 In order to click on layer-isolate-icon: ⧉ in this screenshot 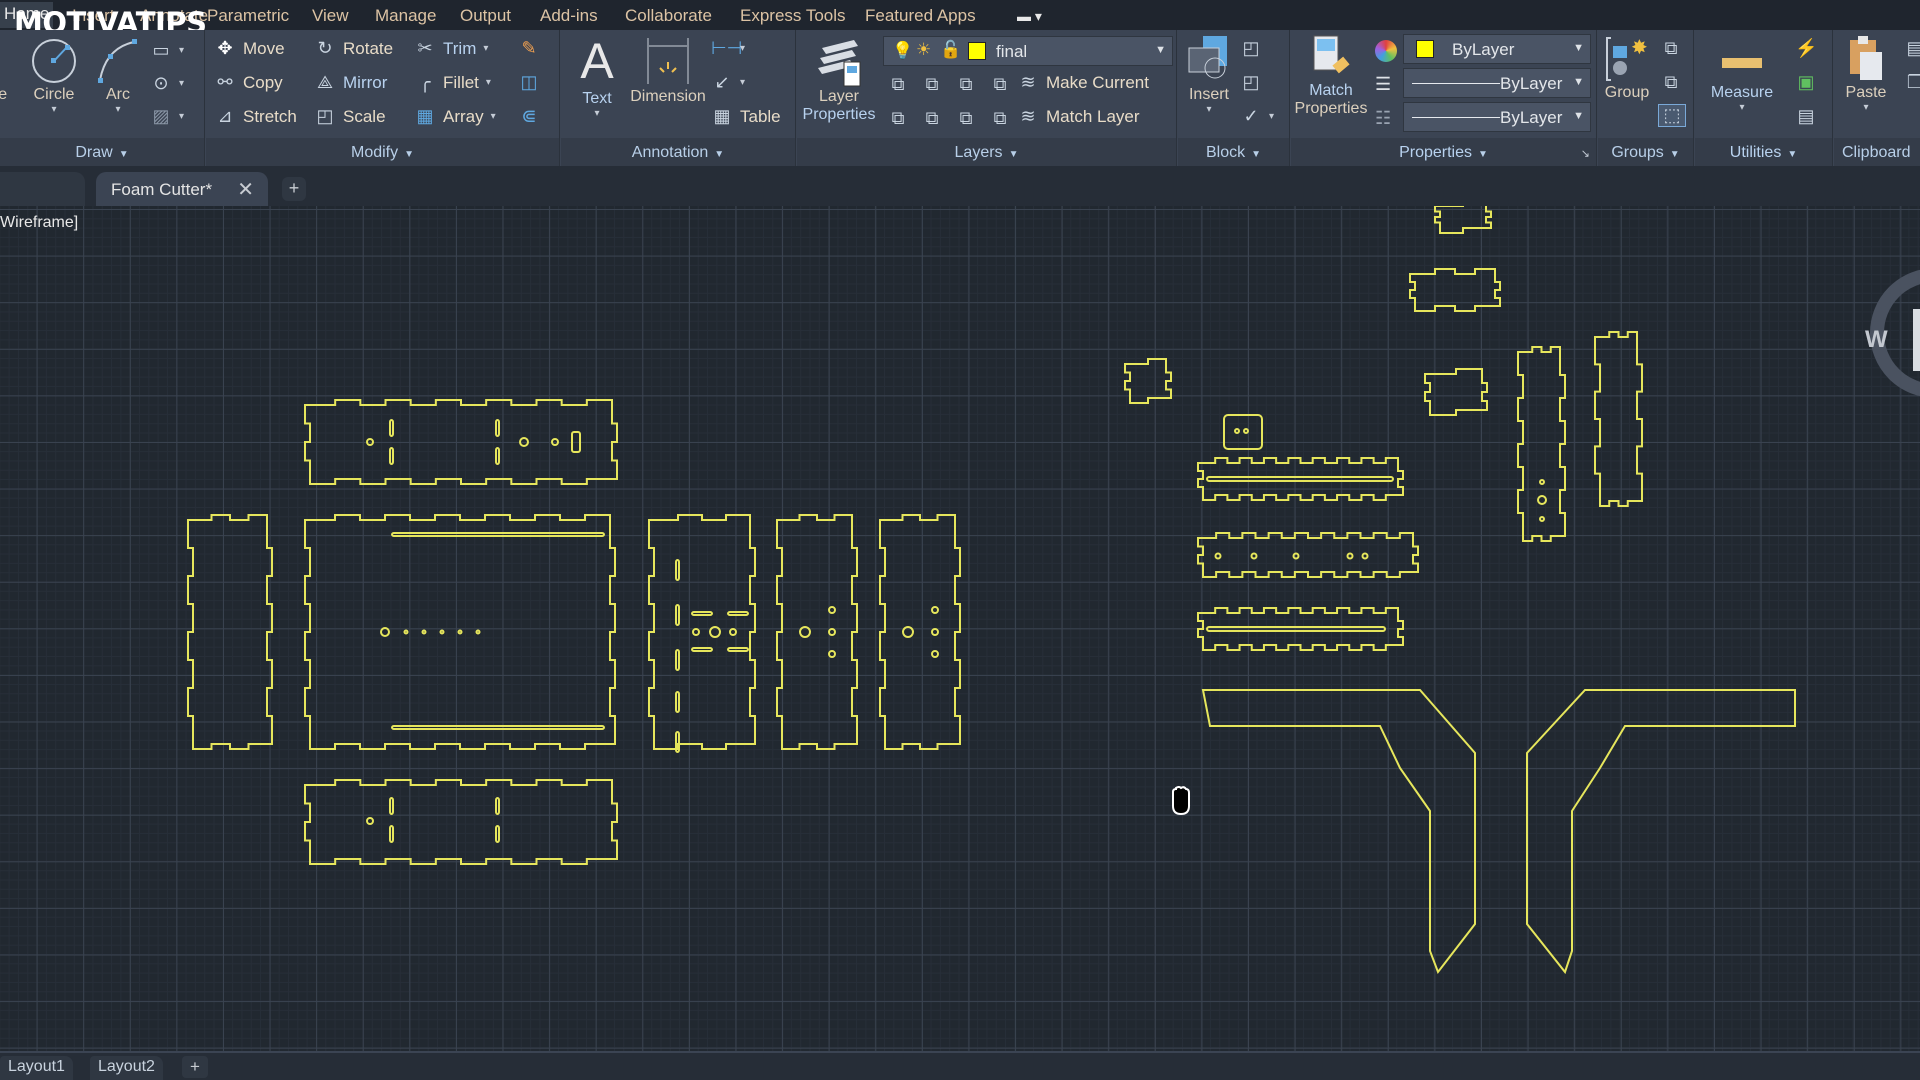, I will do `click(932, 84)`.